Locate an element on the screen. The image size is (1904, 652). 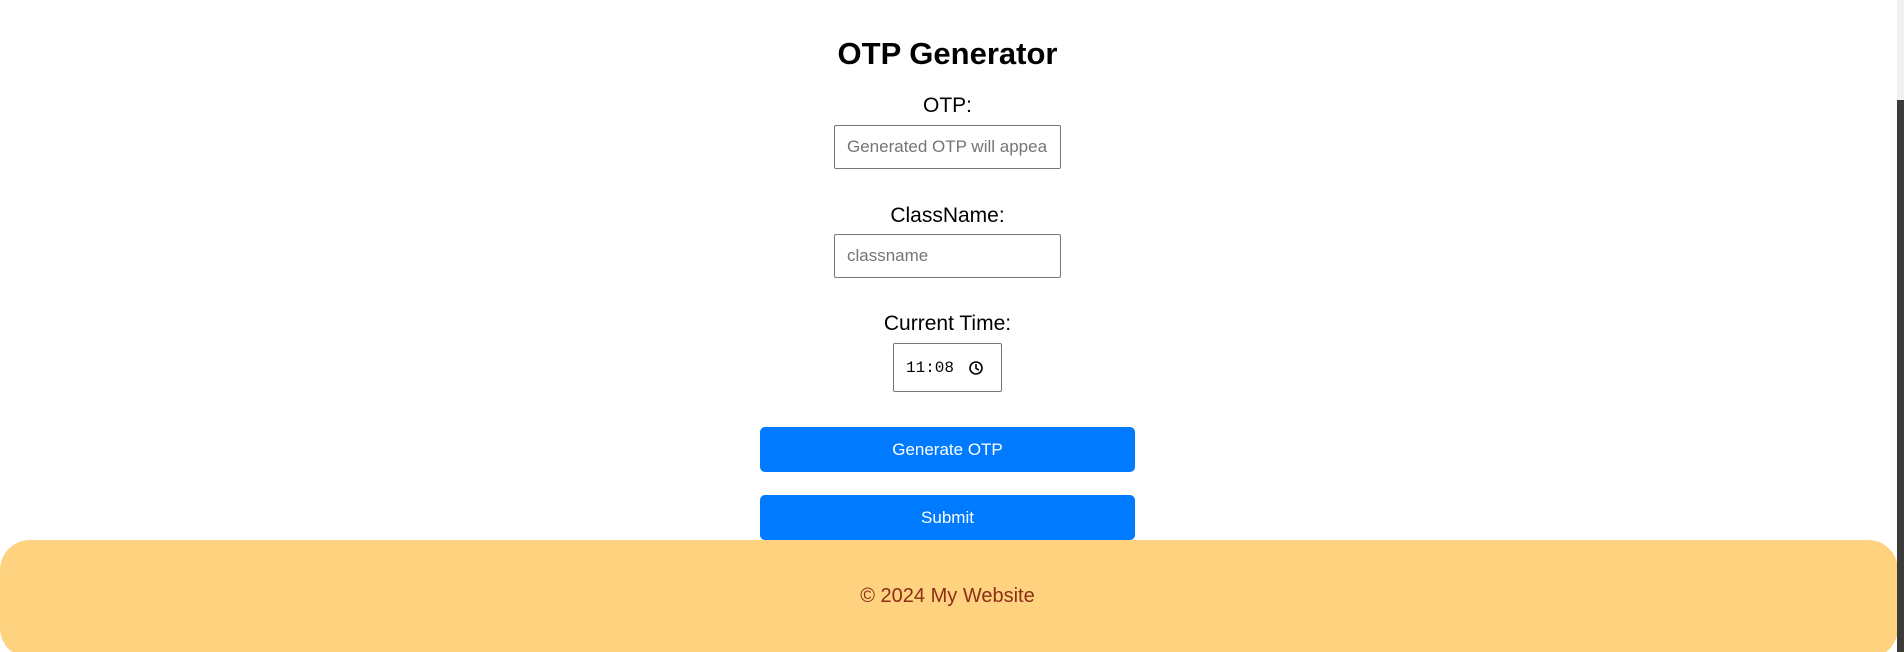
current-time-input: 11:08 is located at coordinates (947, 367).